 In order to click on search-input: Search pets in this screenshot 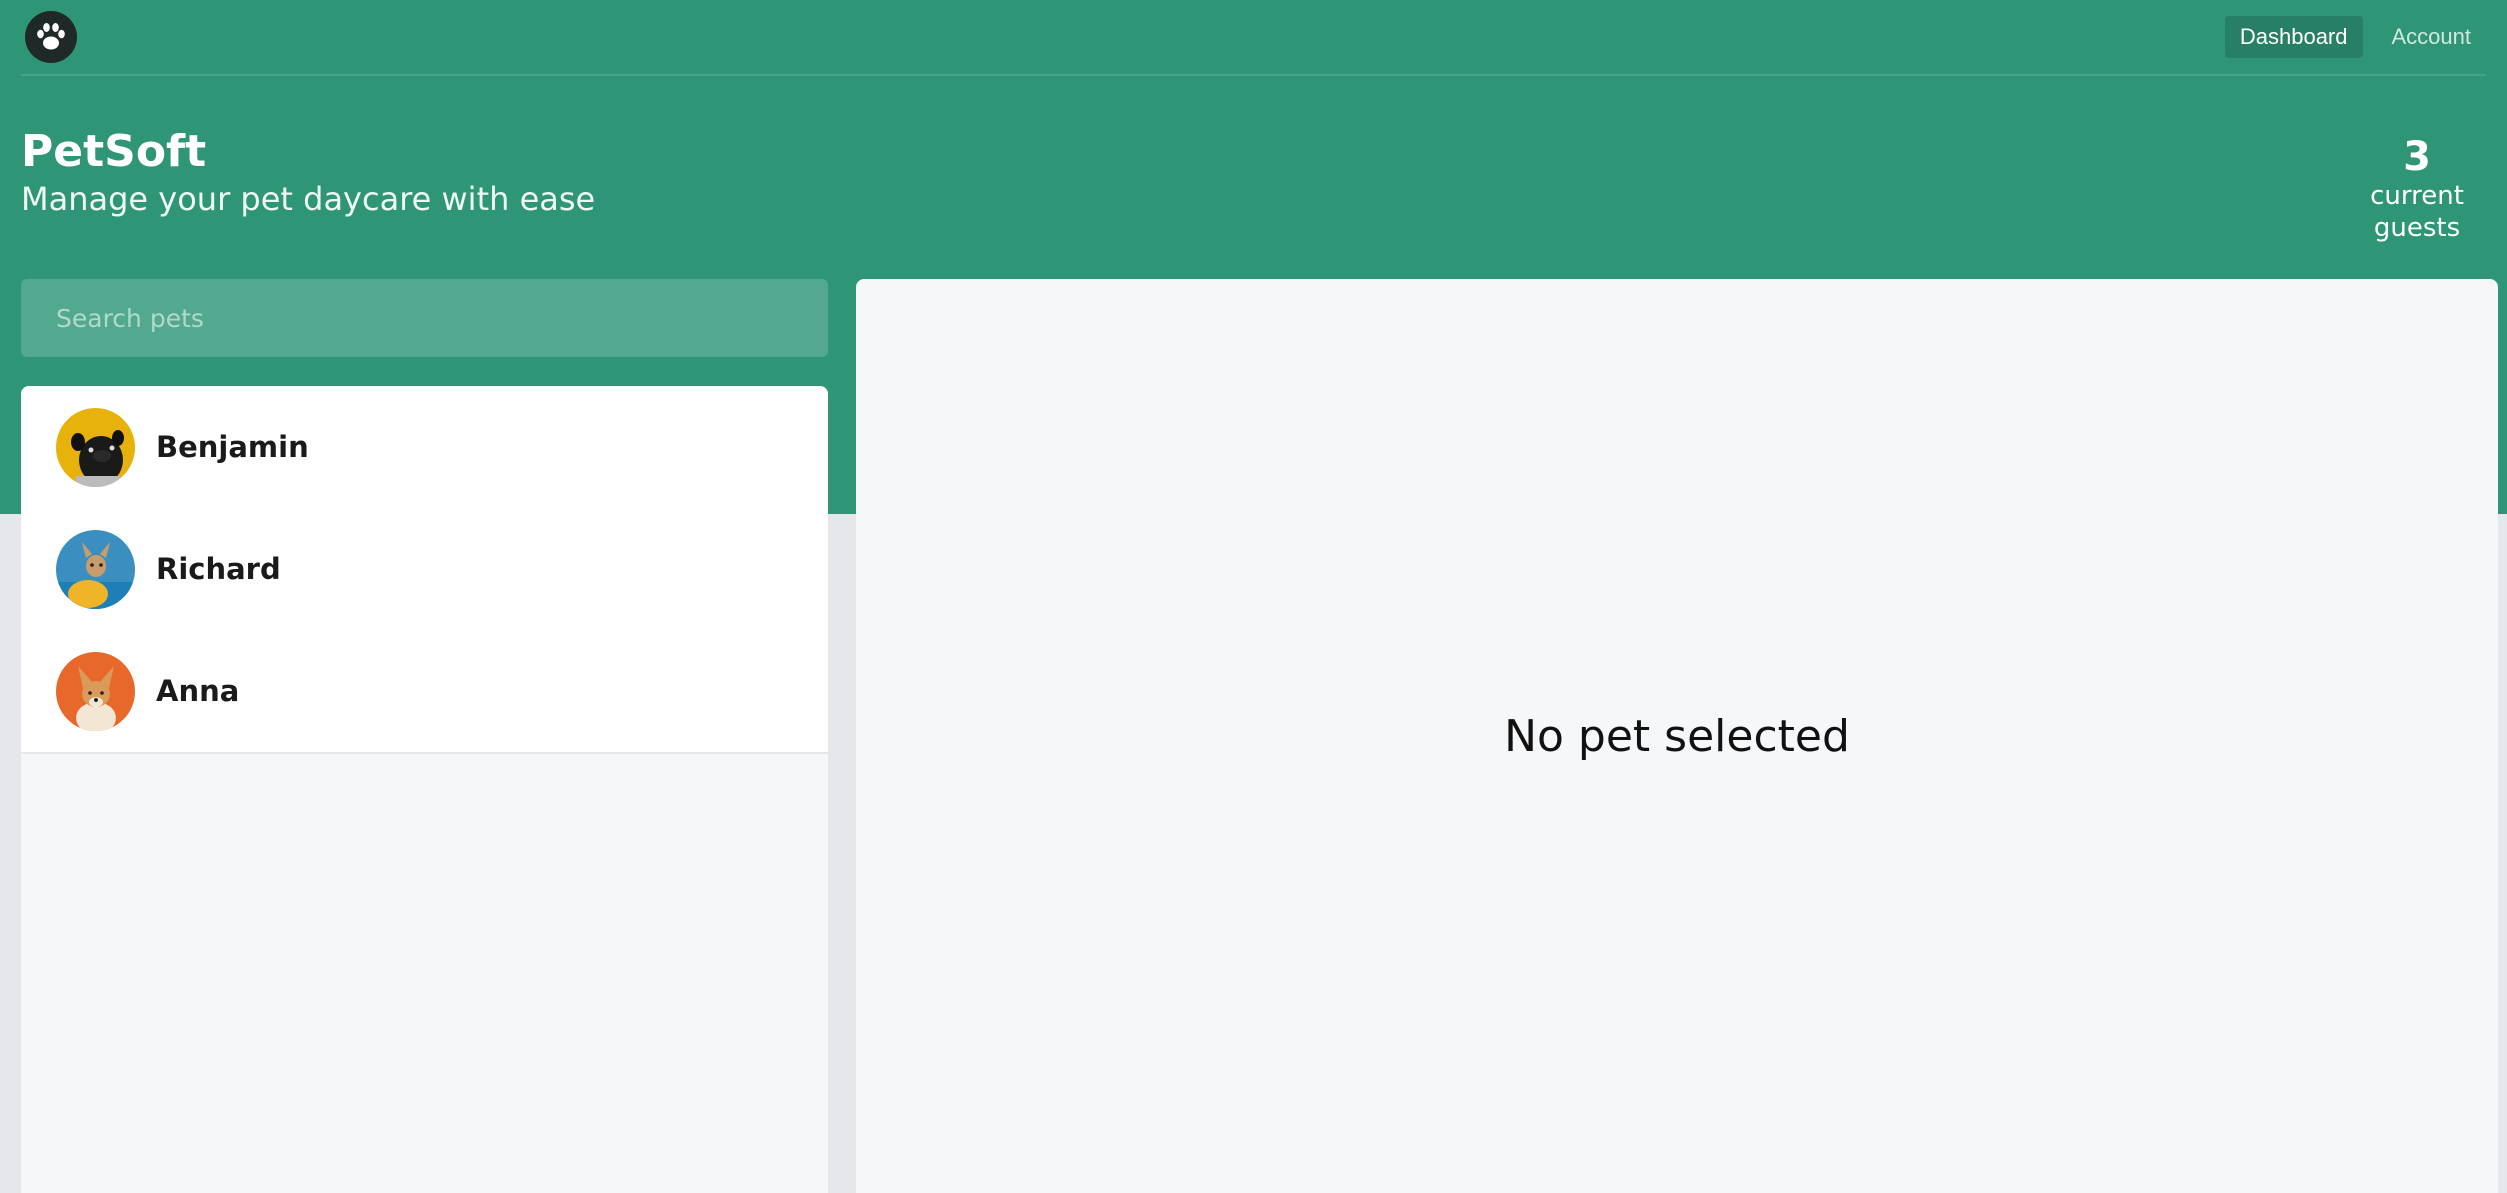, I will do `click(424, 318)`.